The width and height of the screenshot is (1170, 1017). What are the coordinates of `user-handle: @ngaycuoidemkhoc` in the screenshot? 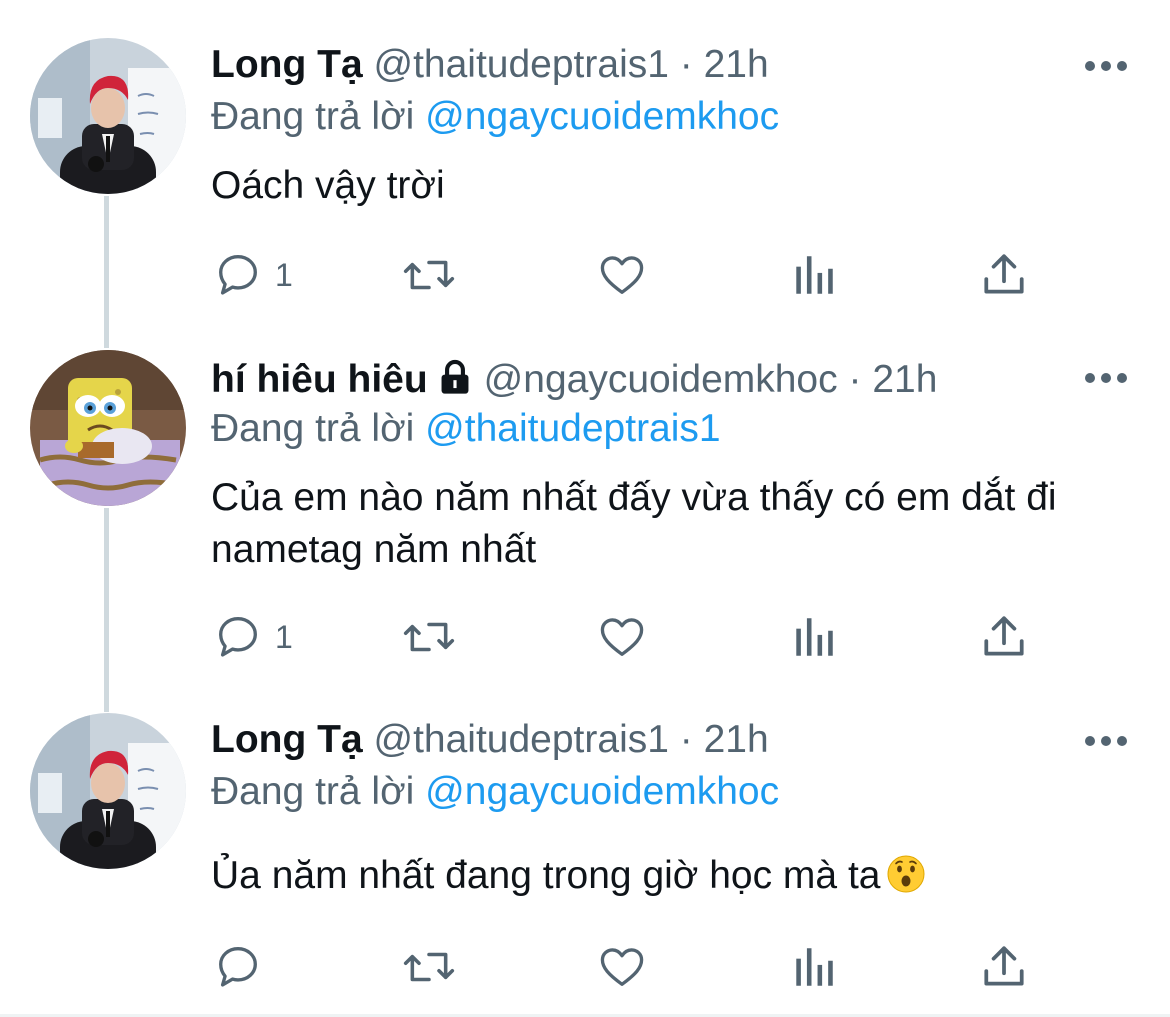 It's located at (661, 379).